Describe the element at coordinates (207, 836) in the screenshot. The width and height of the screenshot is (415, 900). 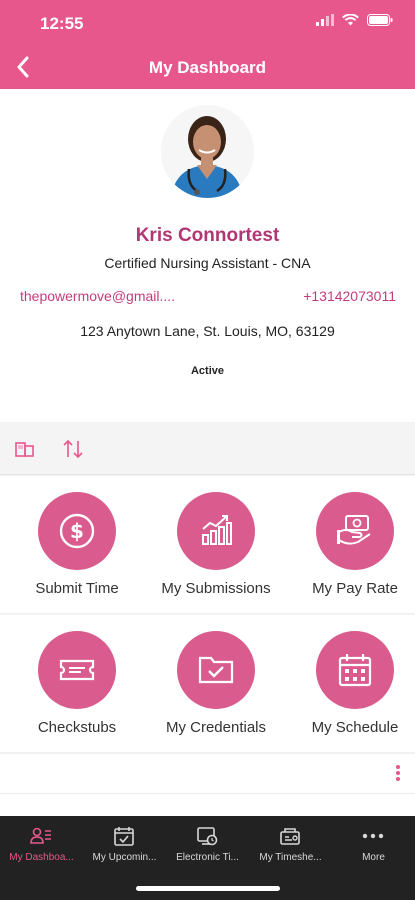
I see `device-clock-icon` at that location.